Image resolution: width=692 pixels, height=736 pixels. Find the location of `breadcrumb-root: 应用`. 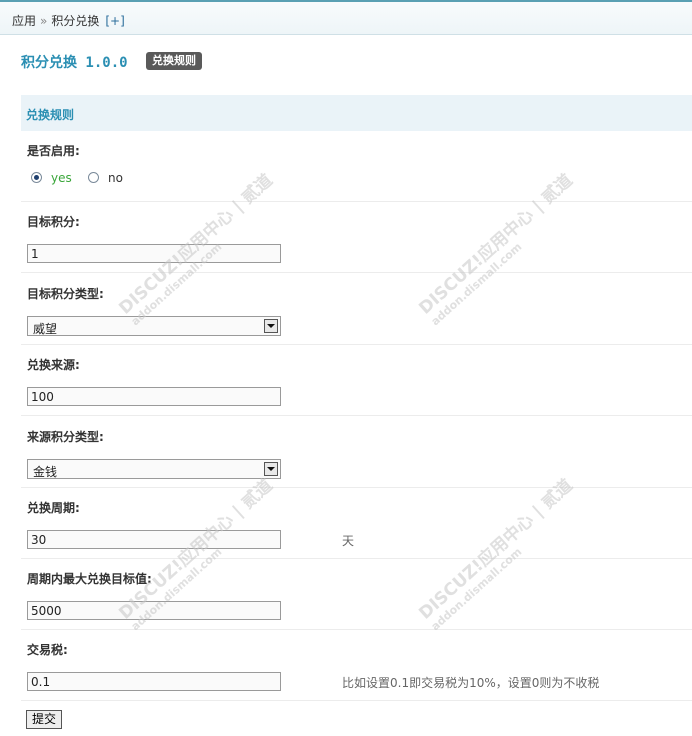

breadcrumb-root: 应用 is located at coordinates (24, 21).